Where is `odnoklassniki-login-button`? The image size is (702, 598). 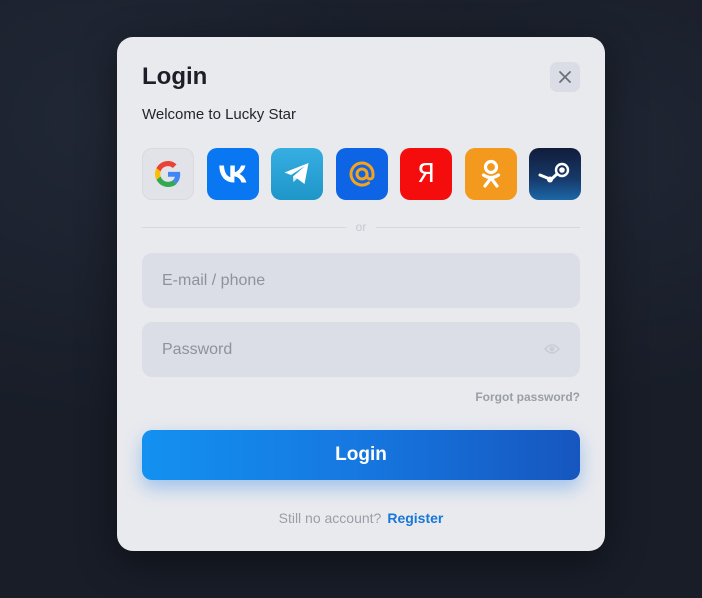
odnoklassniki-login-button is located at coordinates (490, 174).